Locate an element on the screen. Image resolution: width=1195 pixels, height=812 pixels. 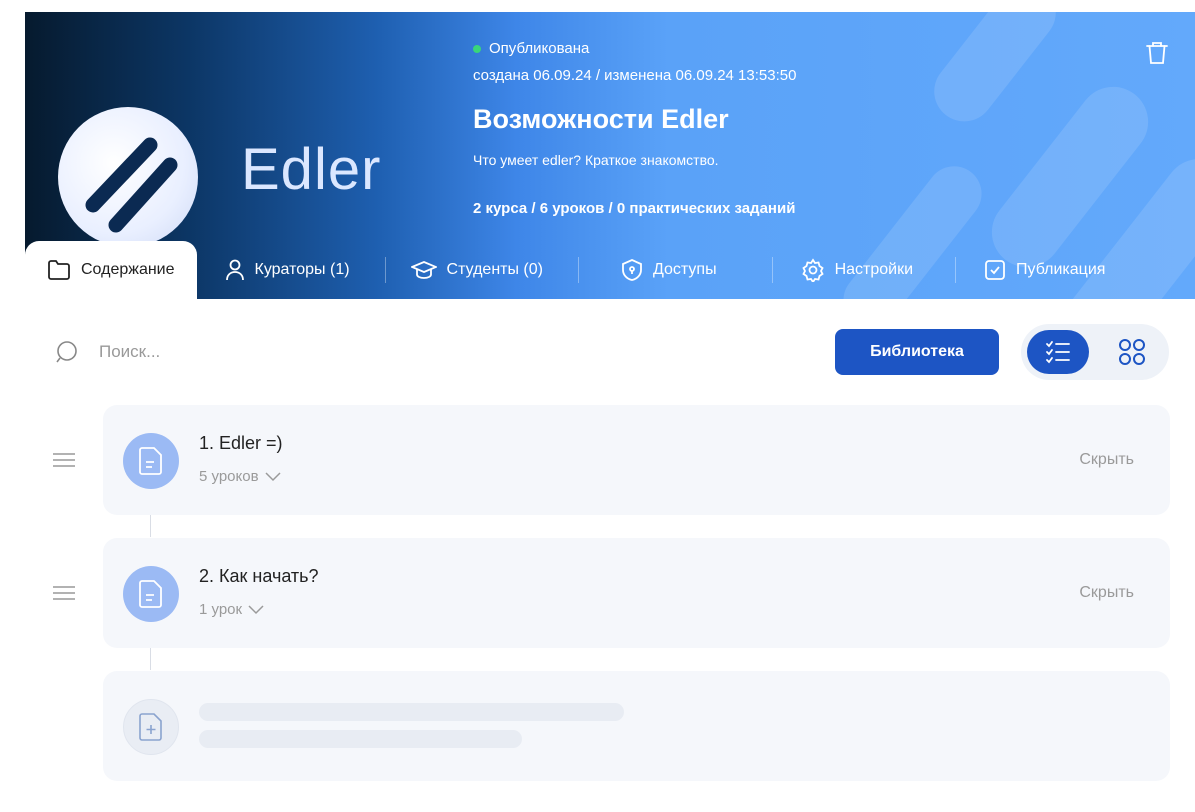
course-title: Возможности Edler is located at coordinates (601, 119).